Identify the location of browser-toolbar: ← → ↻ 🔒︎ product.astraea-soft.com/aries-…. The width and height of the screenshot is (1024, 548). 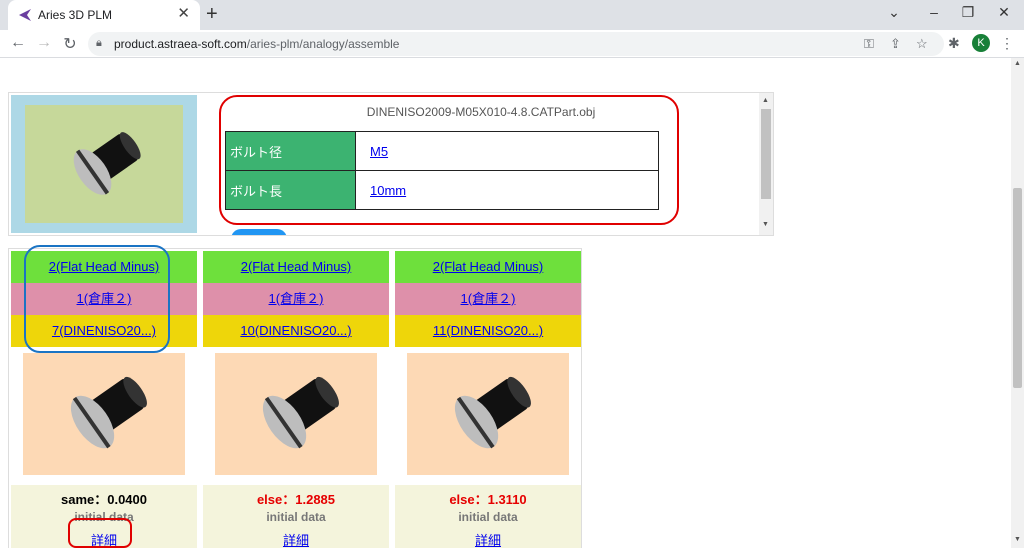
(512, 44).